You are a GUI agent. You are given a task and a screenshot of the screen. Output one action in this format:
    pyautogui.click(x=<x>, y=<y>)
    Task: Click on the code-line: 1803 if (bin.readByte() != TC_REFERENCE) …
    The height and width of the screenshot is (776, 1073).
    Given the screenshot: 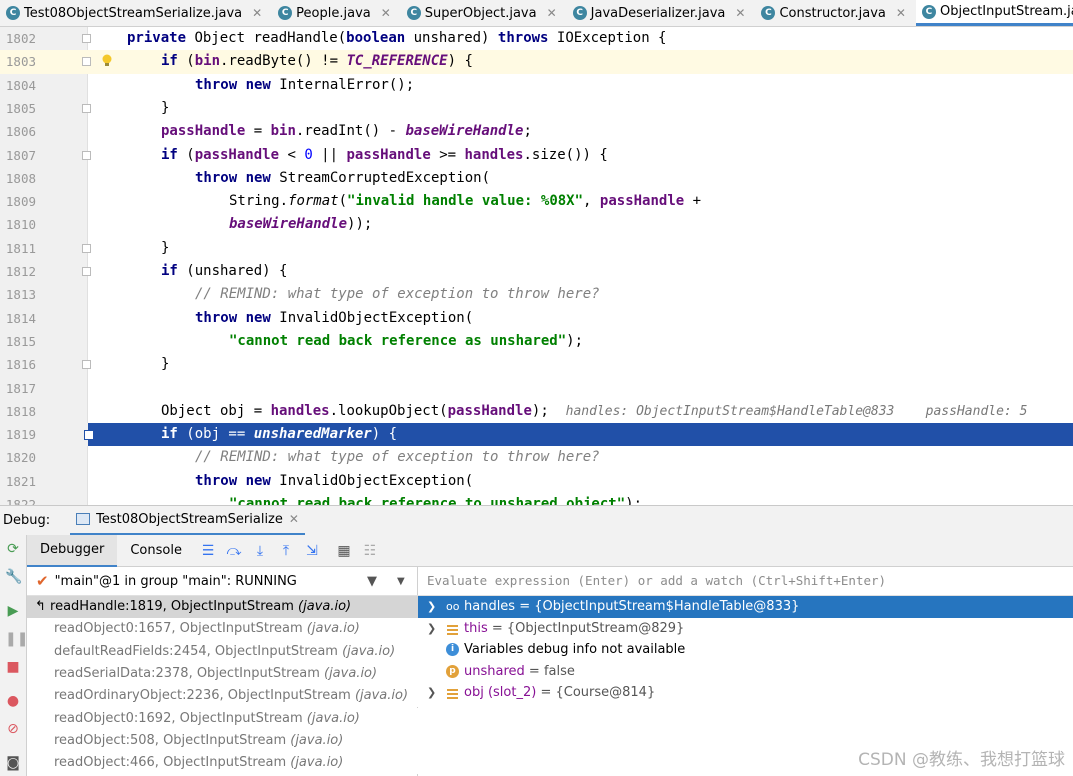 What is the action you would take?
    pyautogui.click(x=536, y=62)
    